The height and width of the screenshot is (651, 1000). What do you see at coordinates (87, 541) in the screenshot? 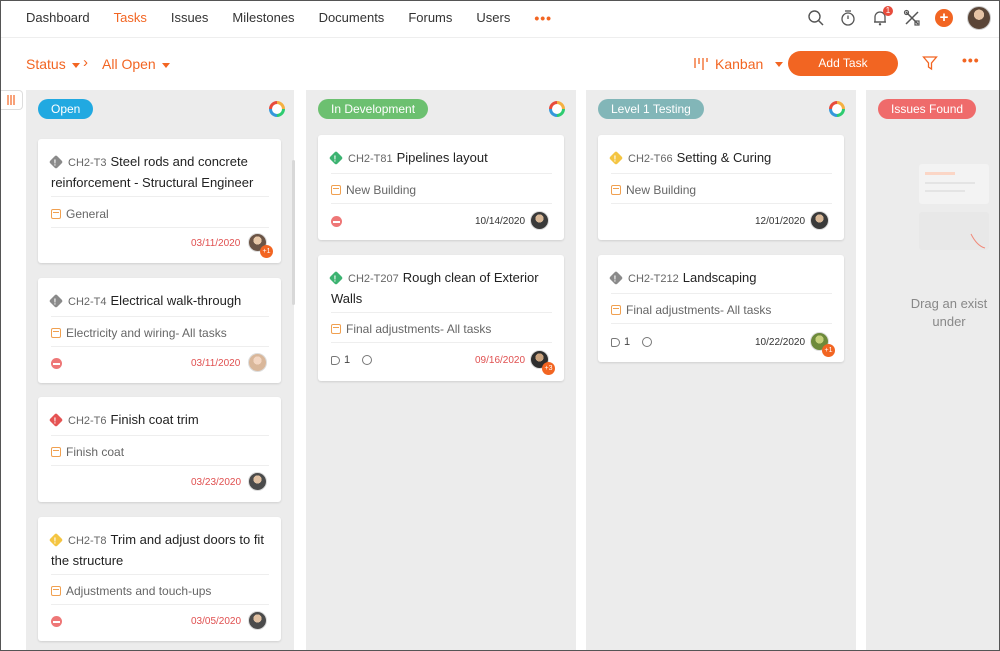
I see `task-id: CH2-T8` at bounding box center [87, 541].